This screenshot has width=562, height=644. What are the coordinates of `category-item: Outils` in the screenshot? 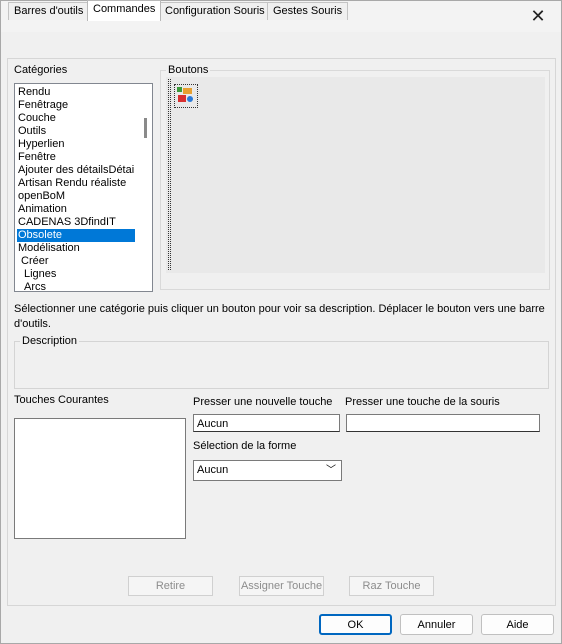 It's located at (76, 131).